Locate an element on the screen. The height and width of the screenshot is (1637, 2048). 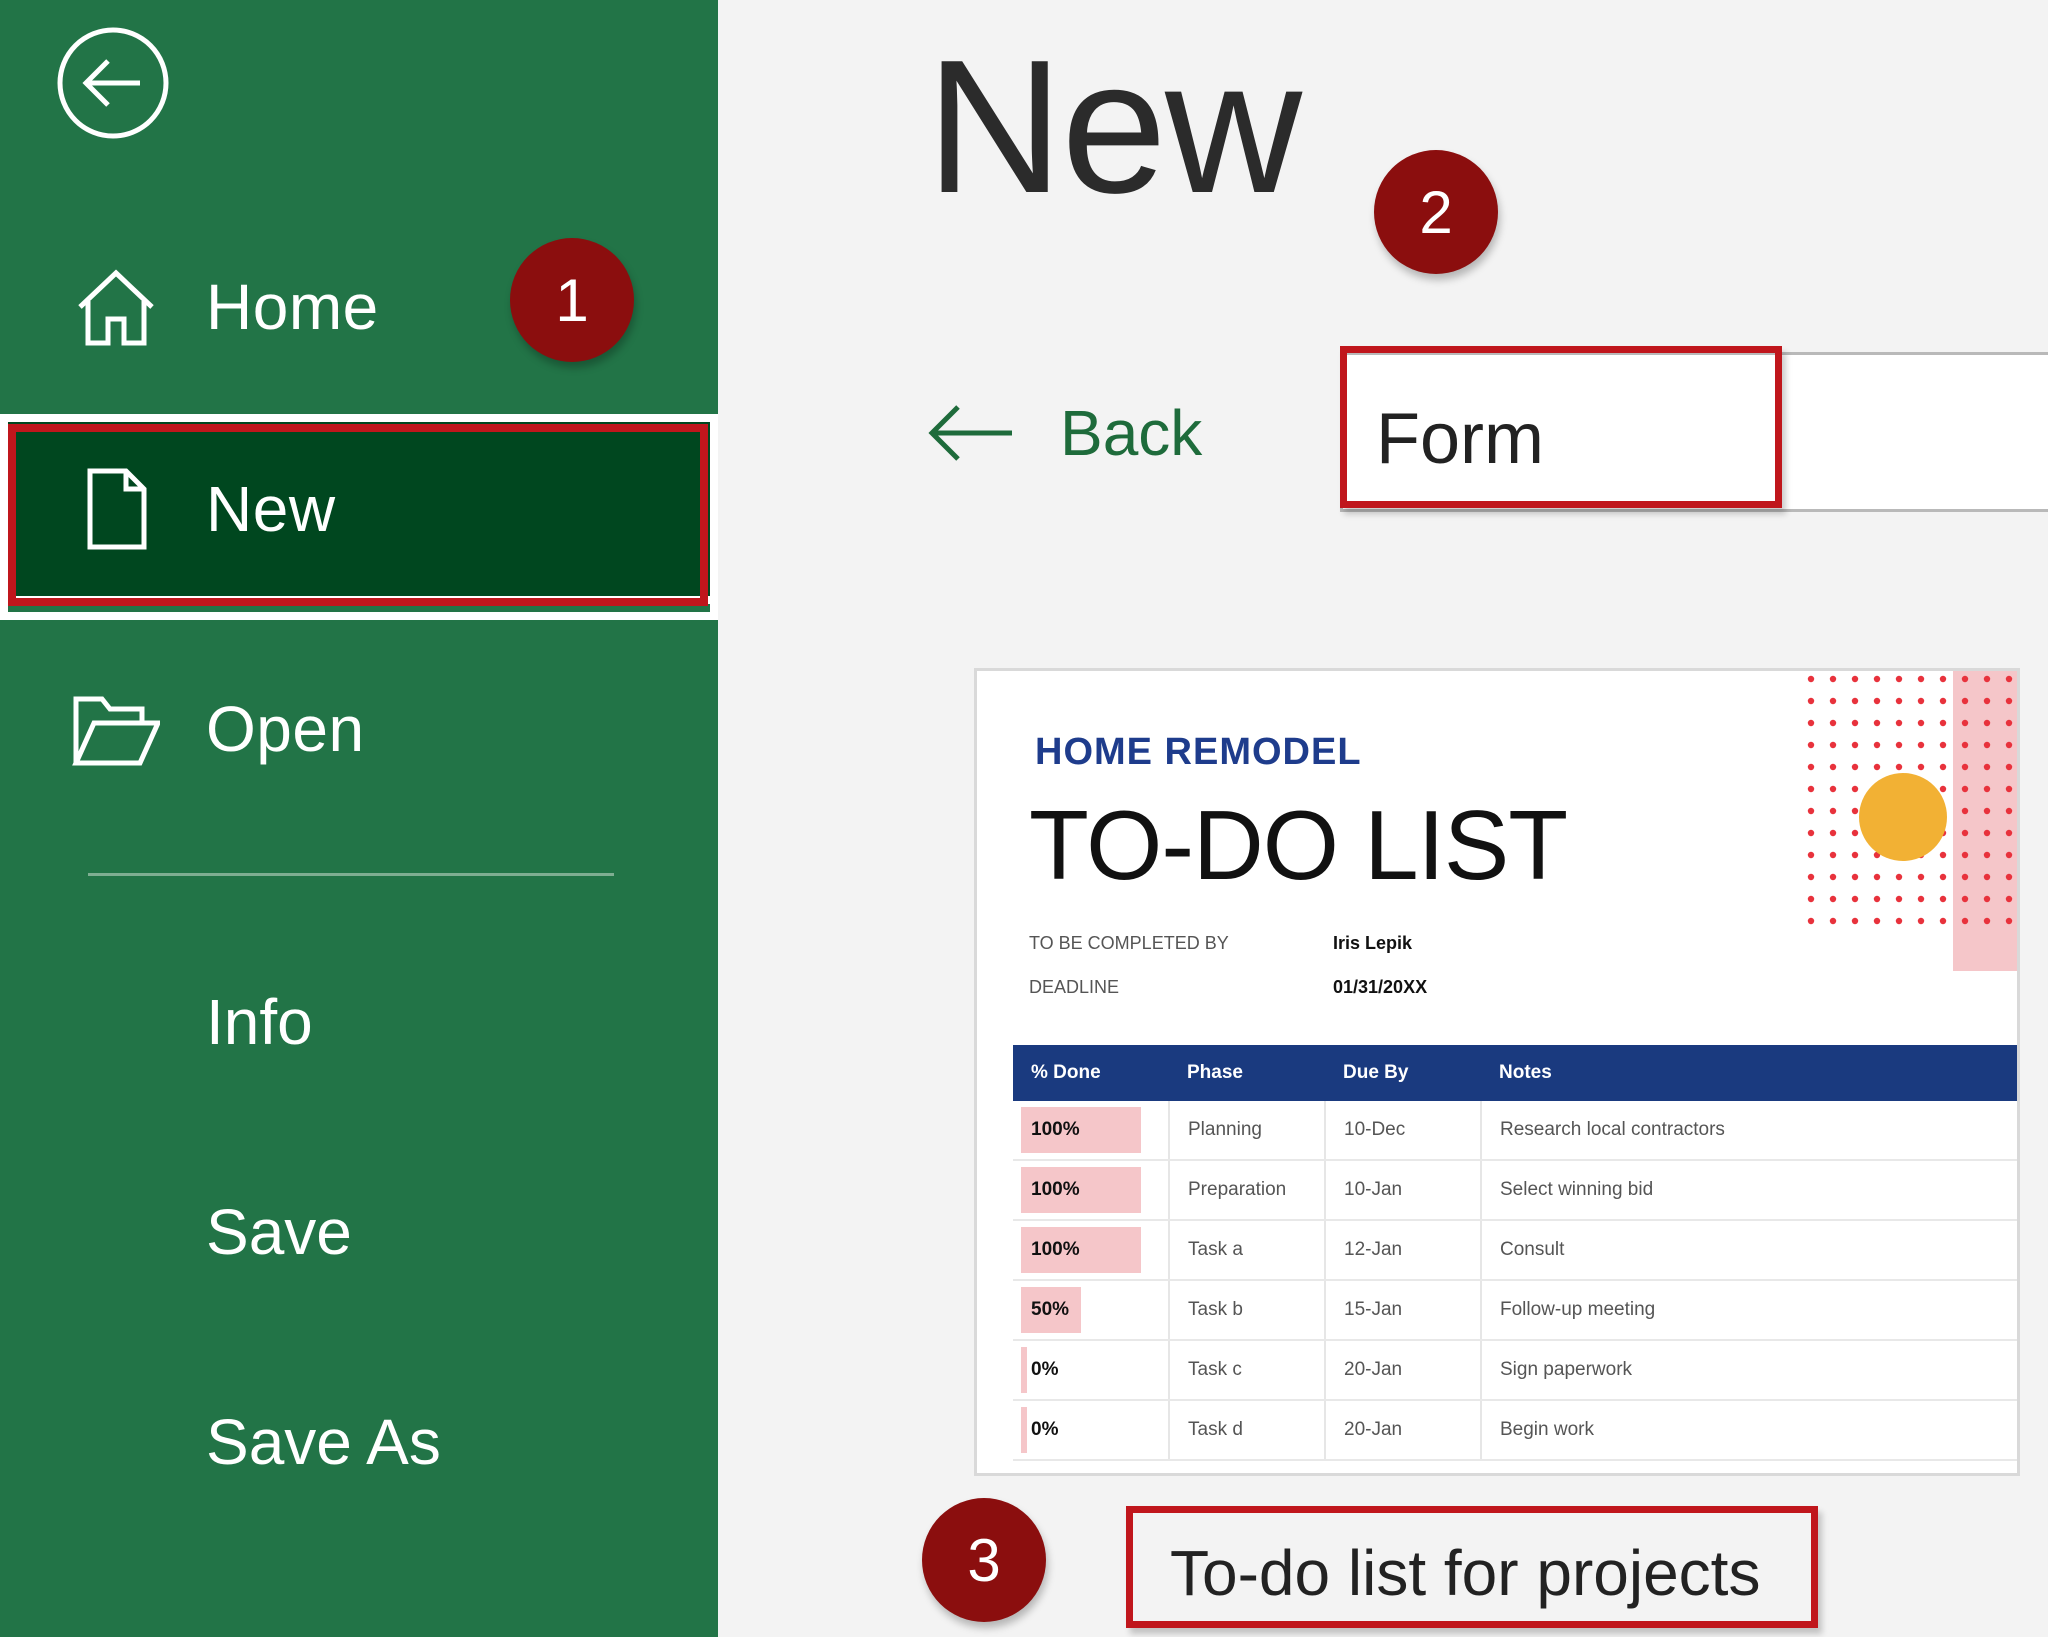
percent-done-cell: 100% is located at coordinates (1091, 1250).